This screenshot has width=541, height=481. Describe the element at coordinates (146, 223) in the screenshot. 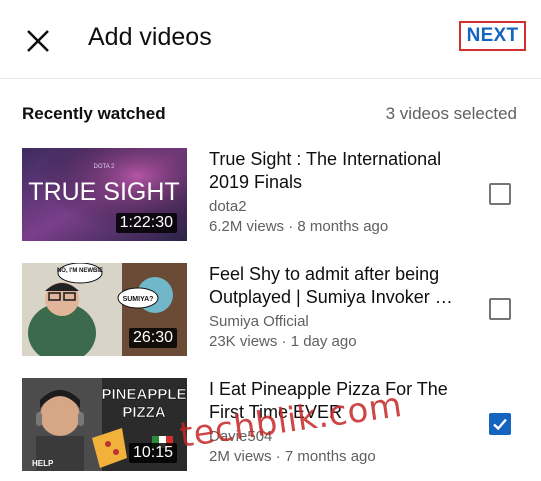

I see `duration-badge: 1:22:30` at that location.